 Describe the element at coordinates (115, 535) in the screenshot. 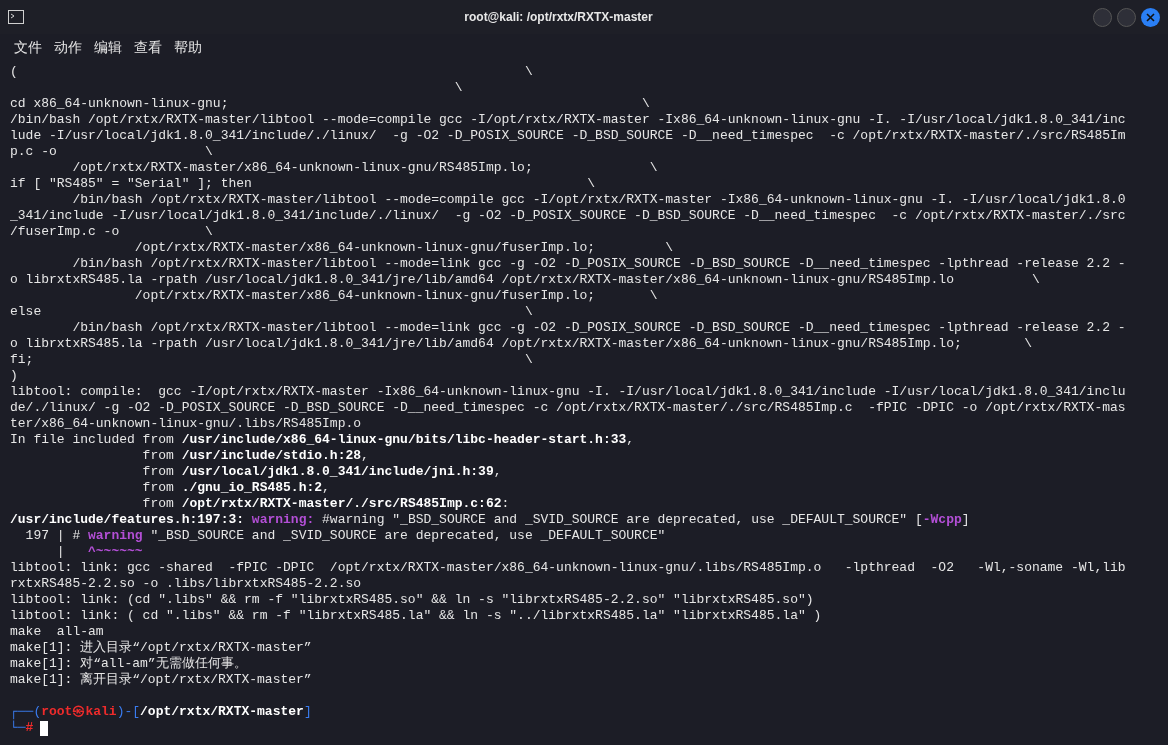

I see `terminal-text: warning` at that location.